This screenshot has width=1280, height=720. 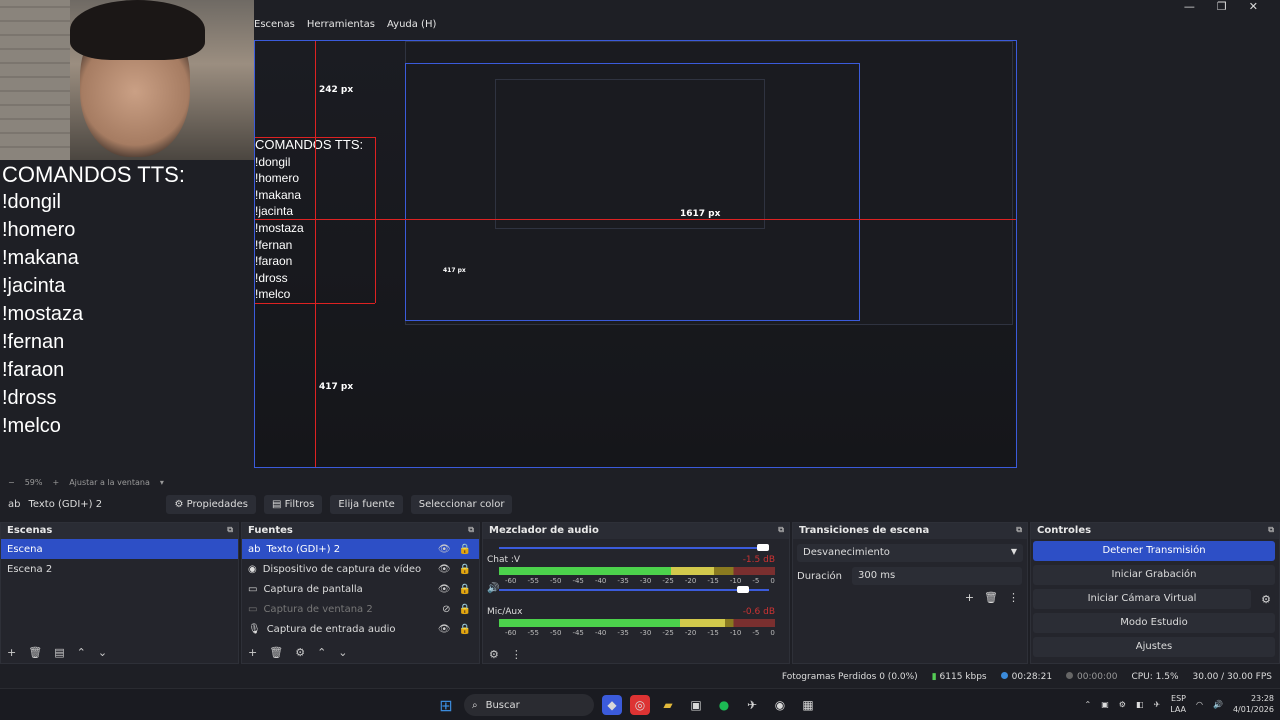 What do you see at coordinates (341, 24) in the screenshot?
I see `menu-herramientas: Herramientas` at bounding box center [341, 24].